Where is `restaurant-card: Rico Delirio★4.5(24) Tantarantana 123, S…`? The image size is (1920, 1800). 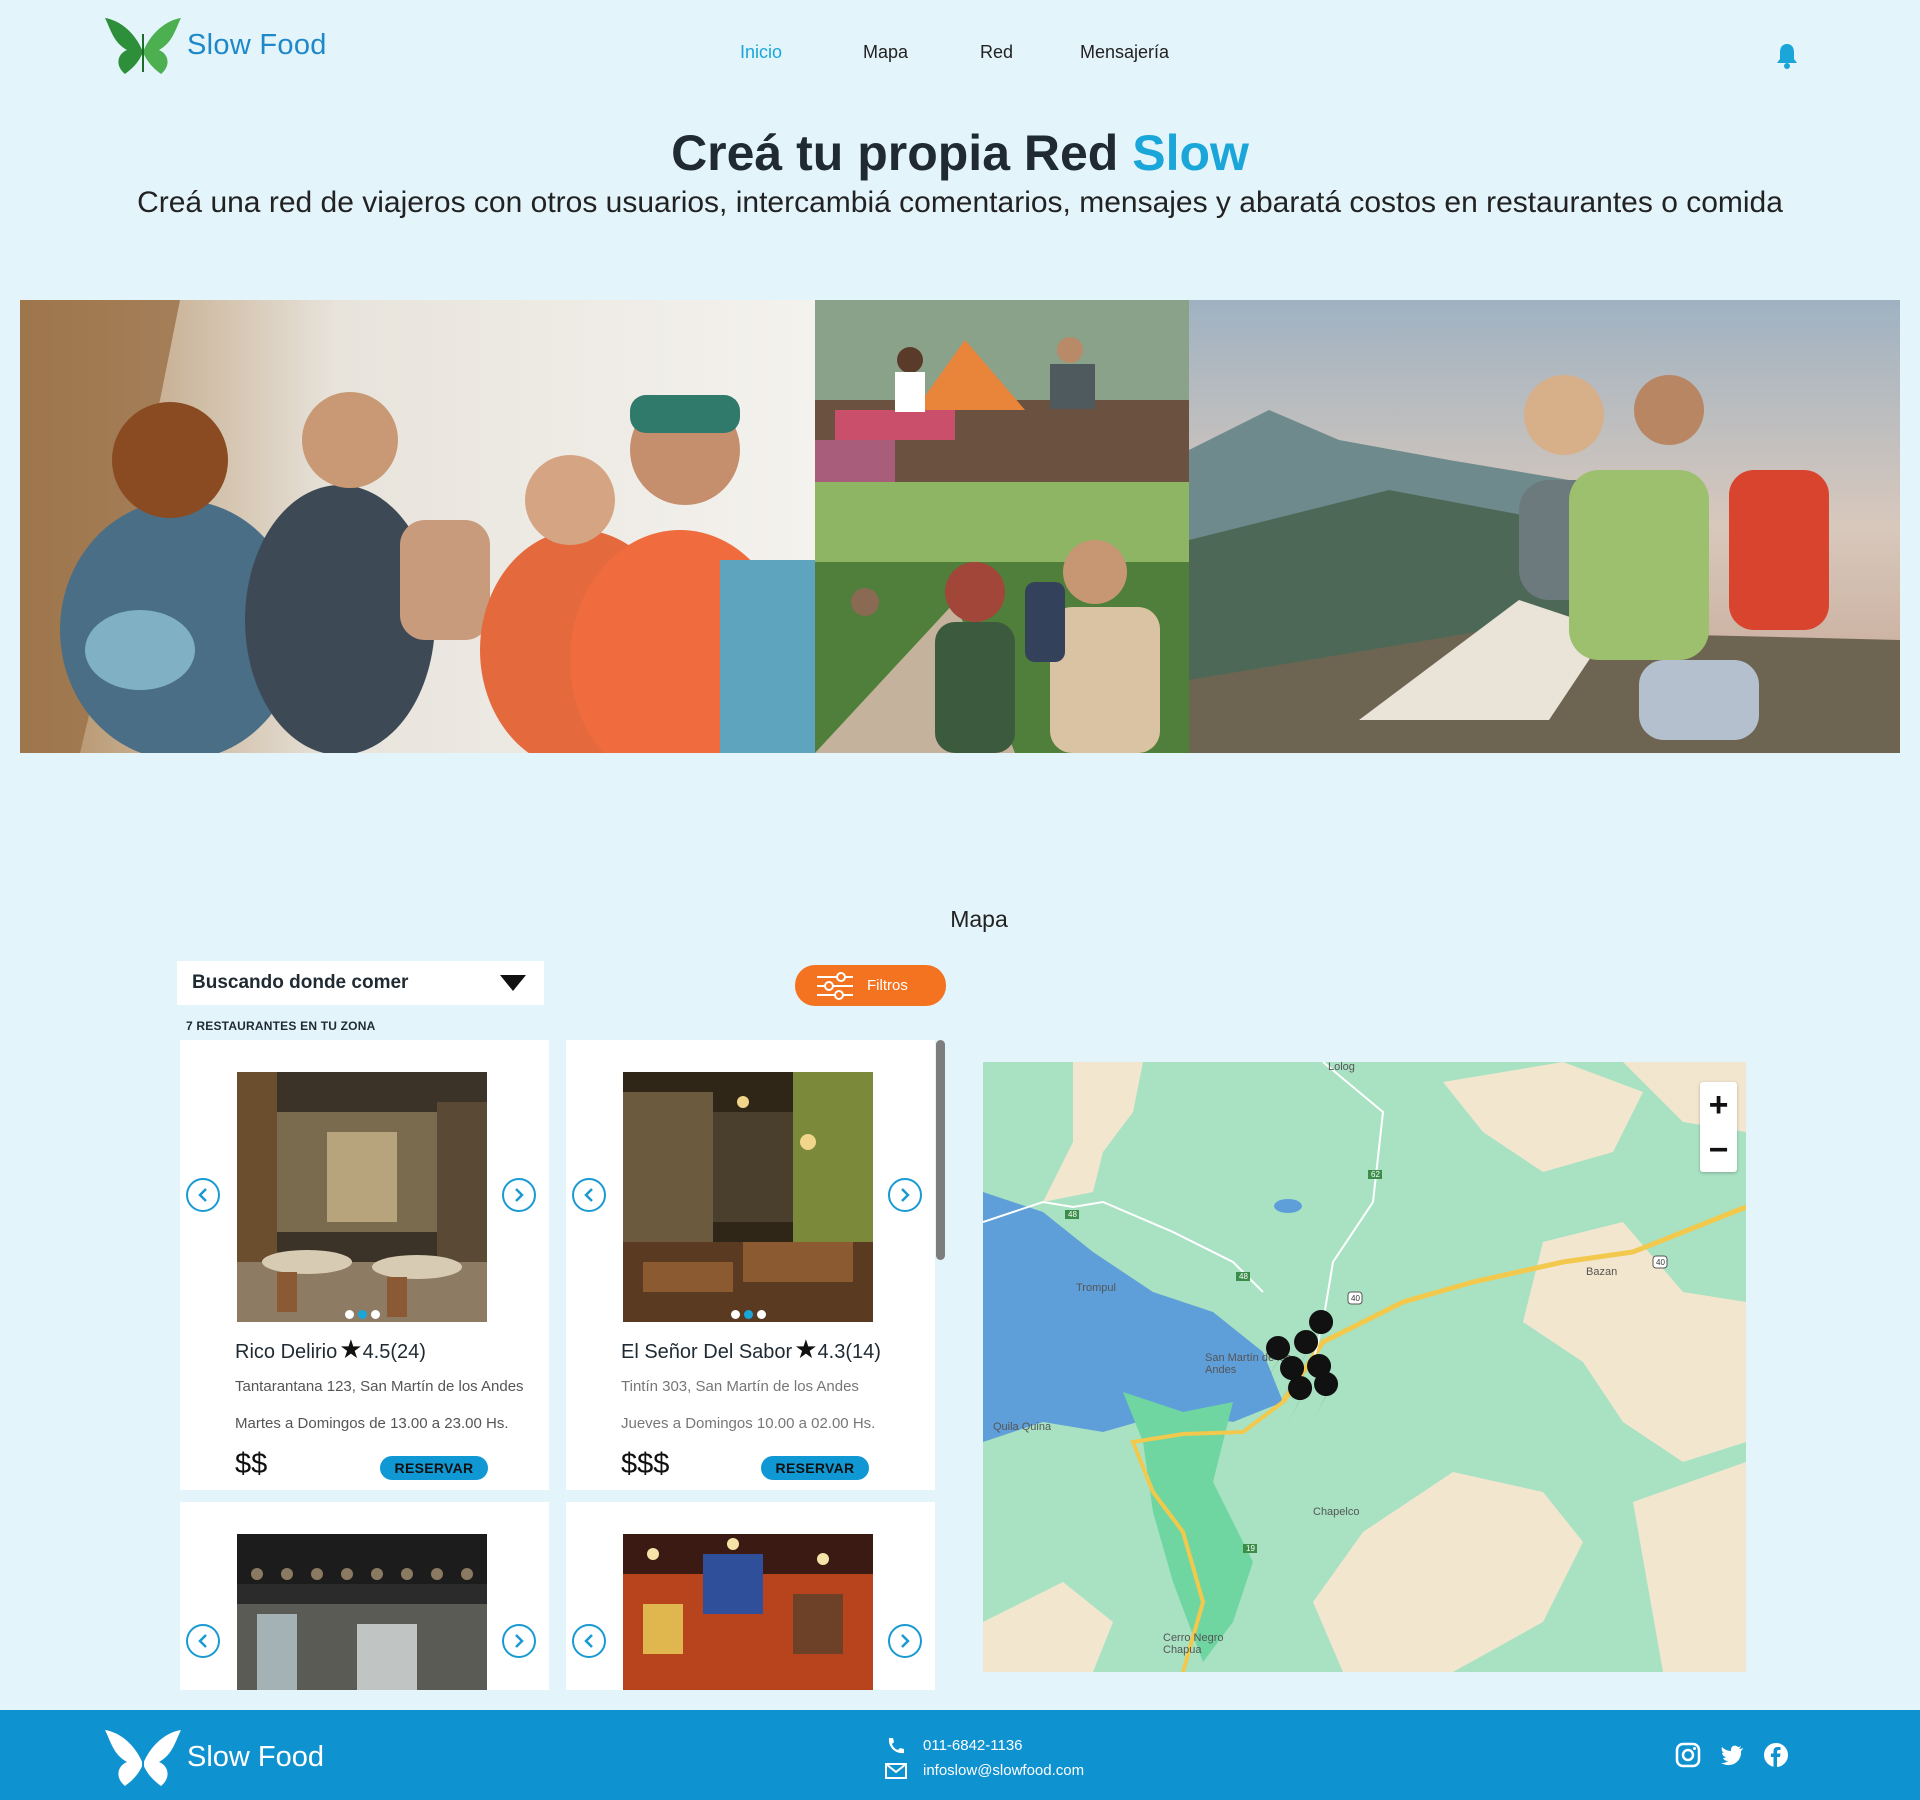 restaurant-card: Rico Delirio★4.5(24) Tantarantana 123, S… is located at coordinates (364, 1265).